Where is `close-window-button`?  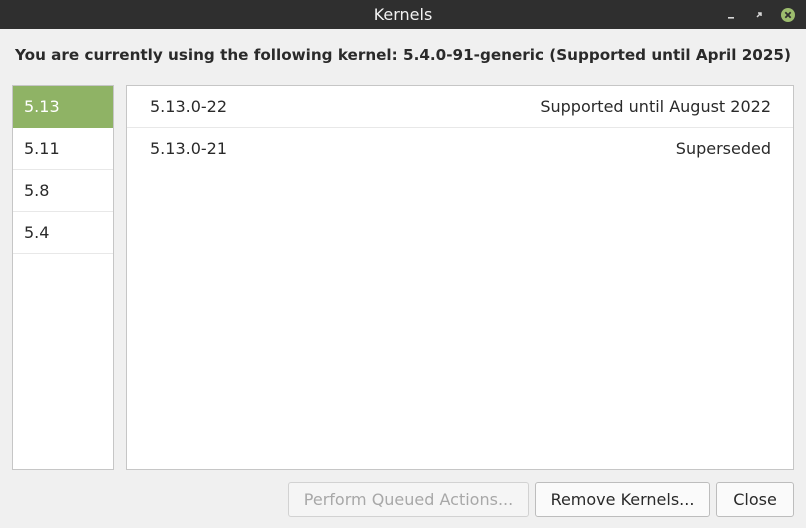
close-window-button is located at coordinates (788, 15).